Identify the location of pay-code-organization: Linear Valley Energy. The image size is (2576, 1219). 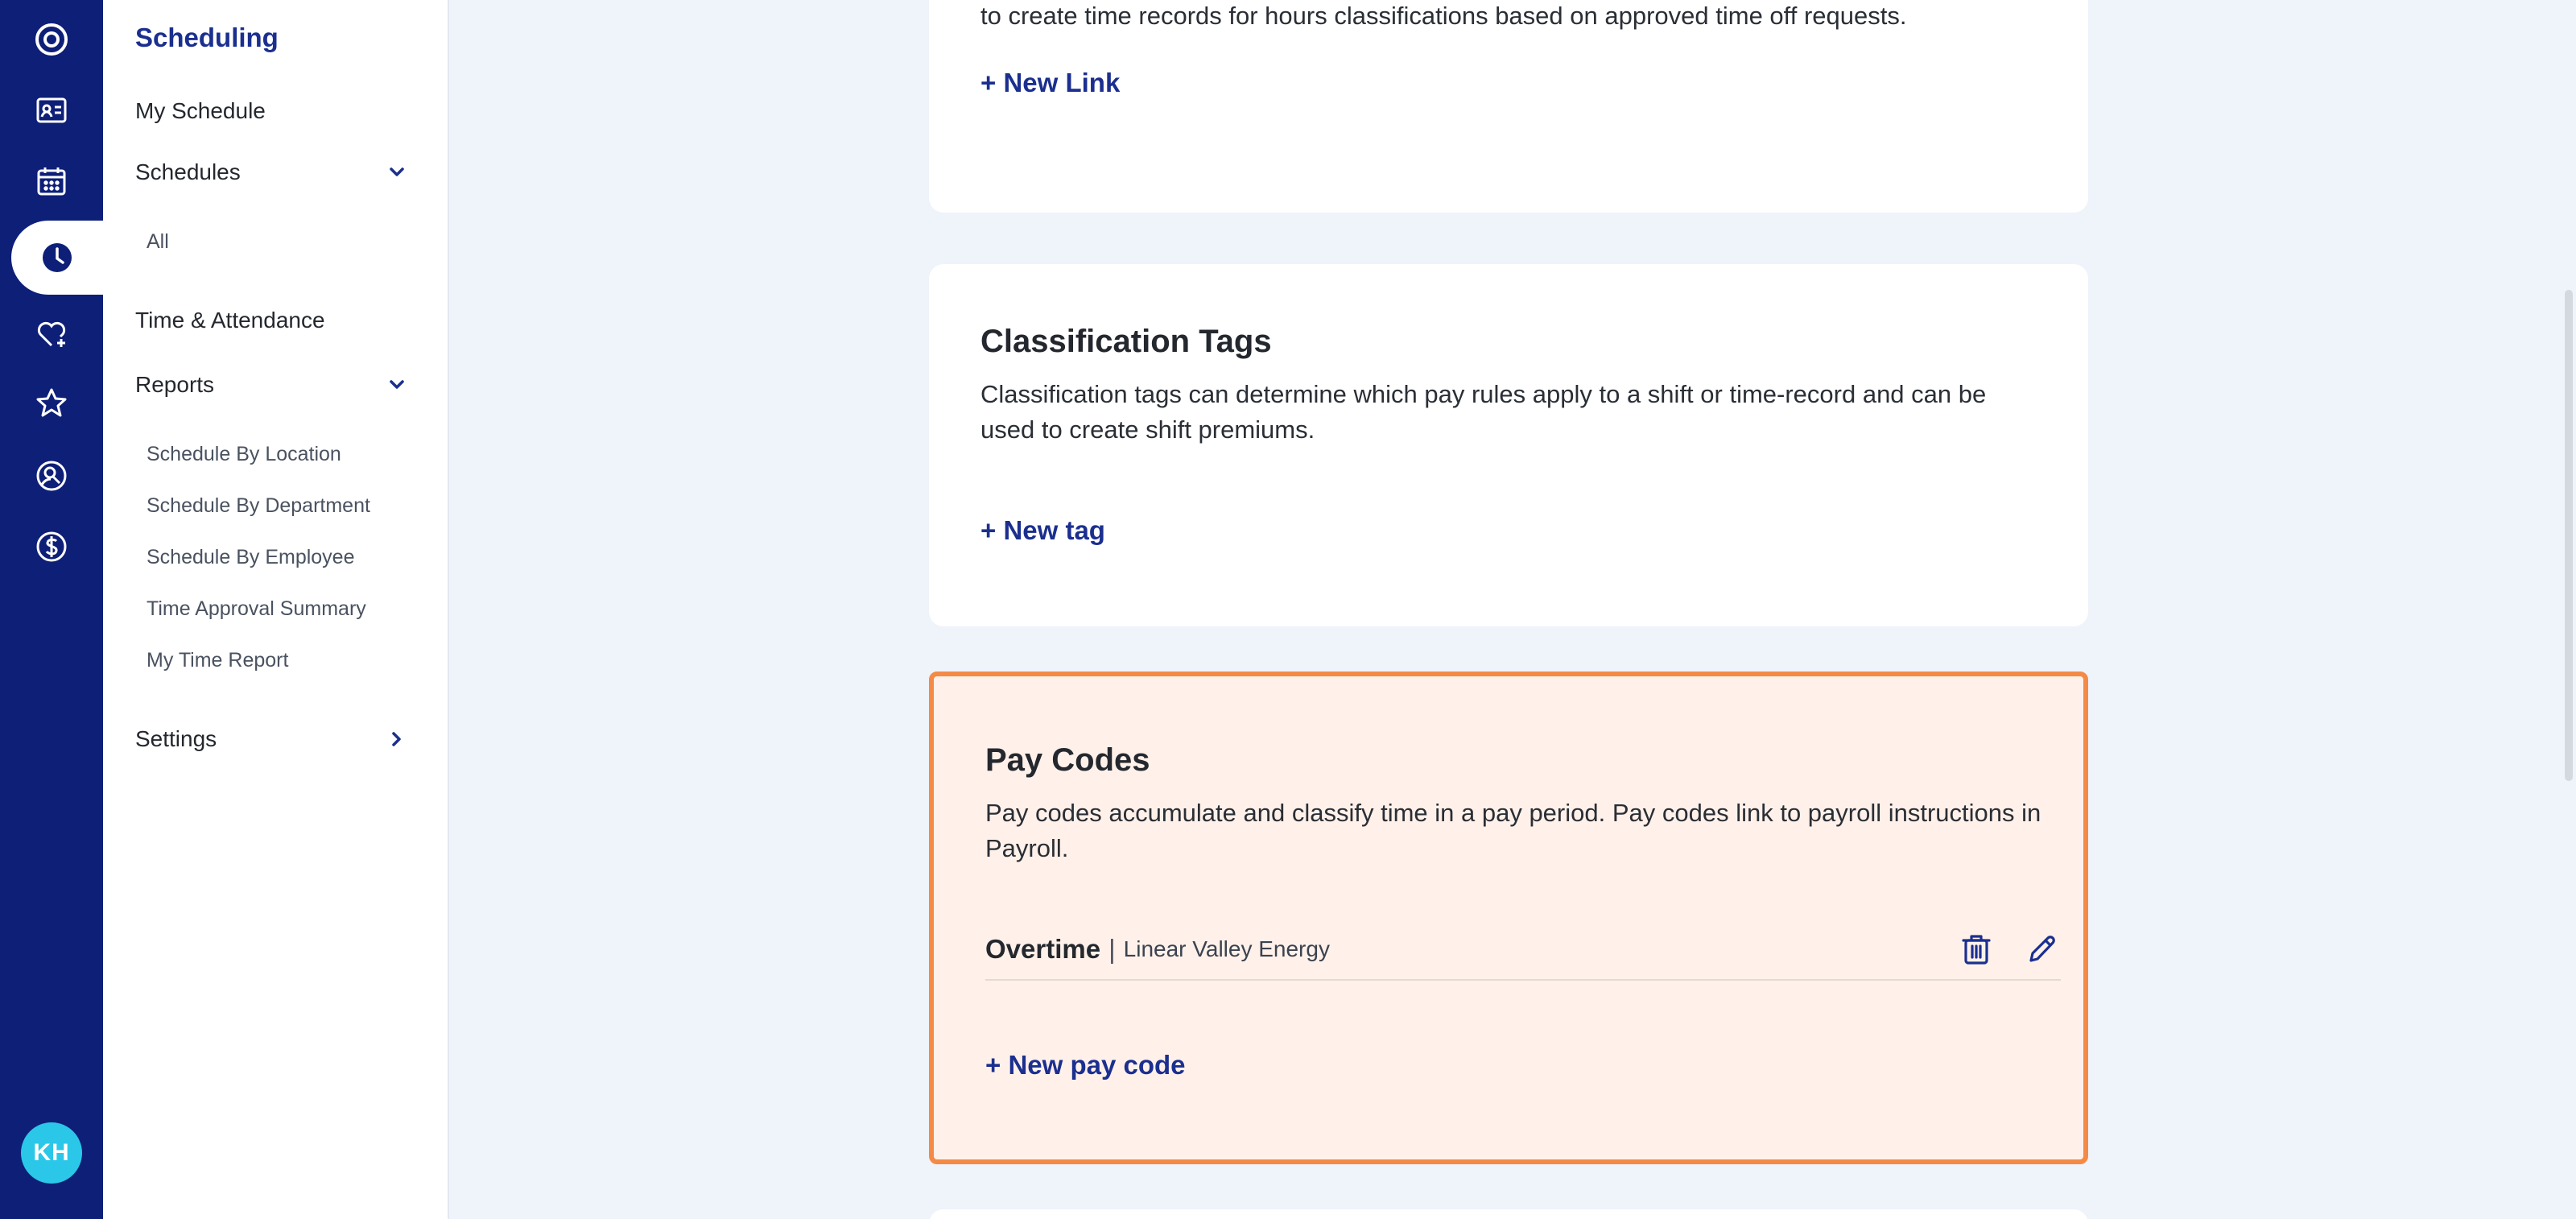
(1226, 949).